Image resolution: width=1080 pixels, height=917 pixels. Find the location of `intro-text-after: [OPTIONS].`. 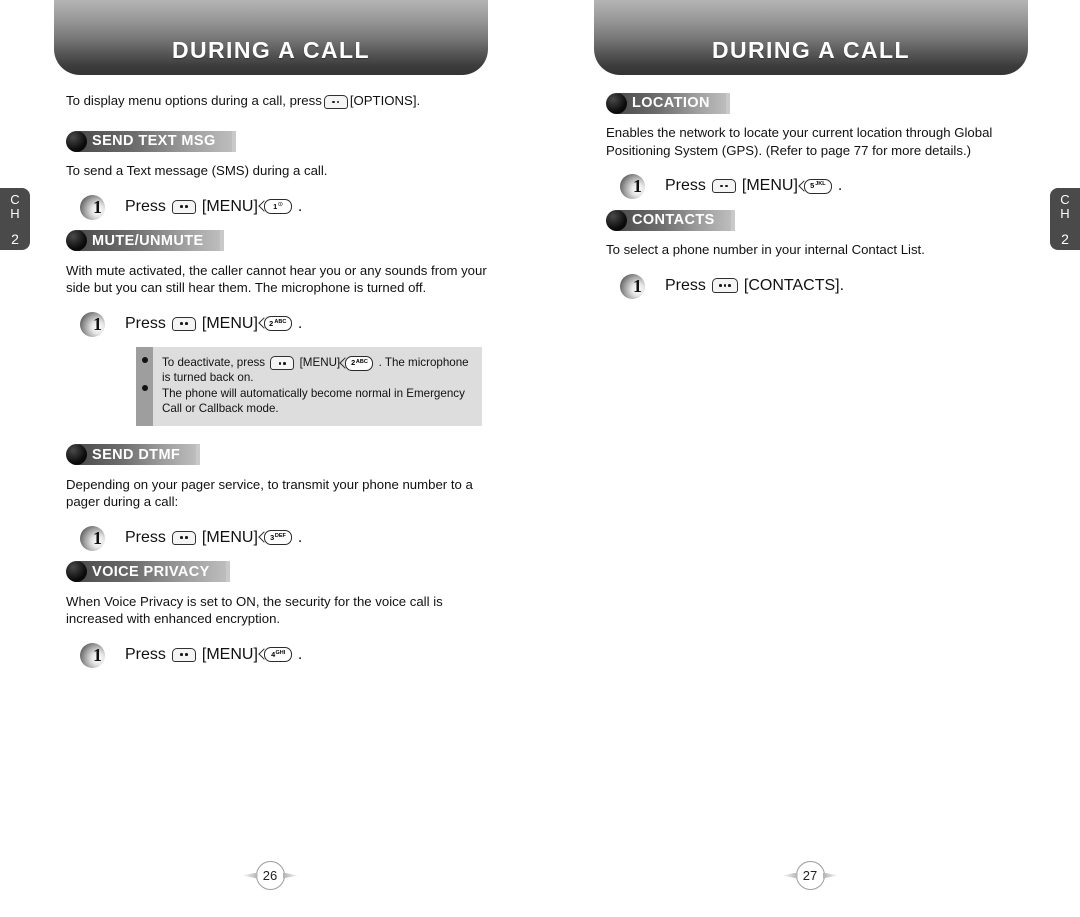

intro-text-after: [OPTIONS]. is located at coordinates (385, 100).